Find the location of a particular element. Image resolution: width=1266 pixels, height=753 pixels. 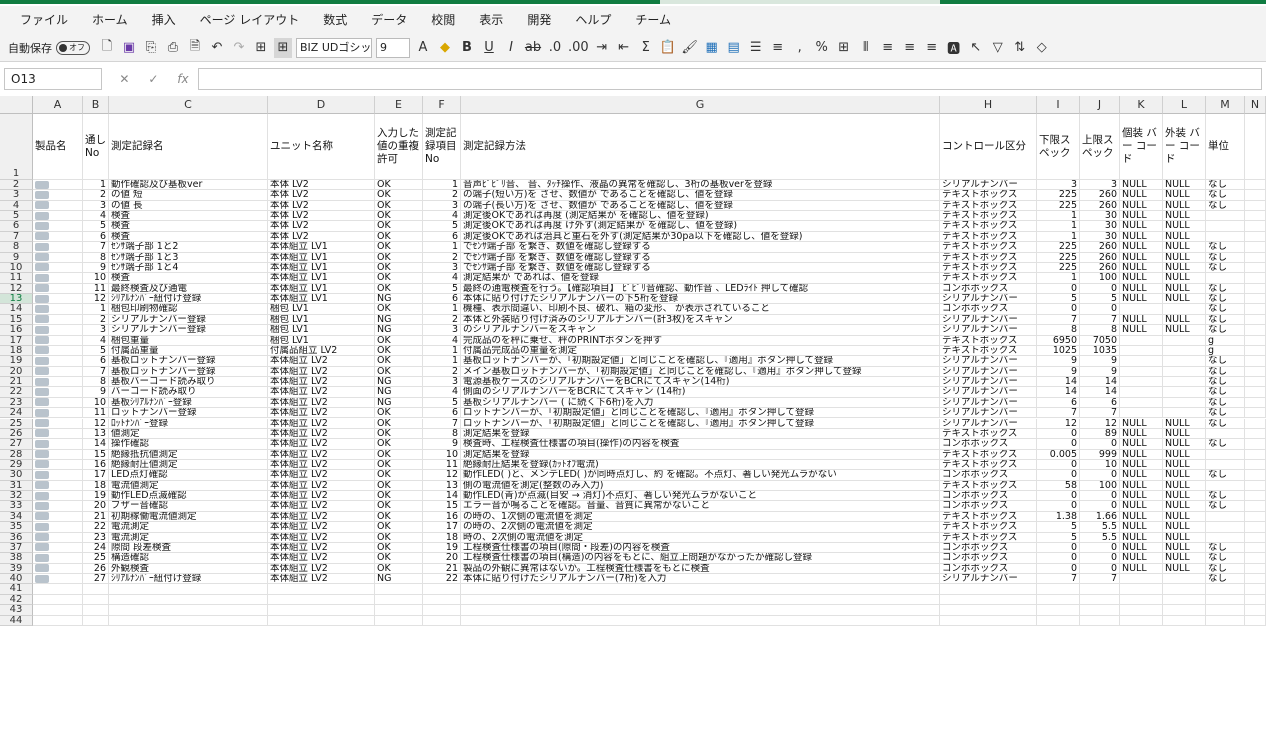

cell-b: 4 is located at coordinates (96, 340).